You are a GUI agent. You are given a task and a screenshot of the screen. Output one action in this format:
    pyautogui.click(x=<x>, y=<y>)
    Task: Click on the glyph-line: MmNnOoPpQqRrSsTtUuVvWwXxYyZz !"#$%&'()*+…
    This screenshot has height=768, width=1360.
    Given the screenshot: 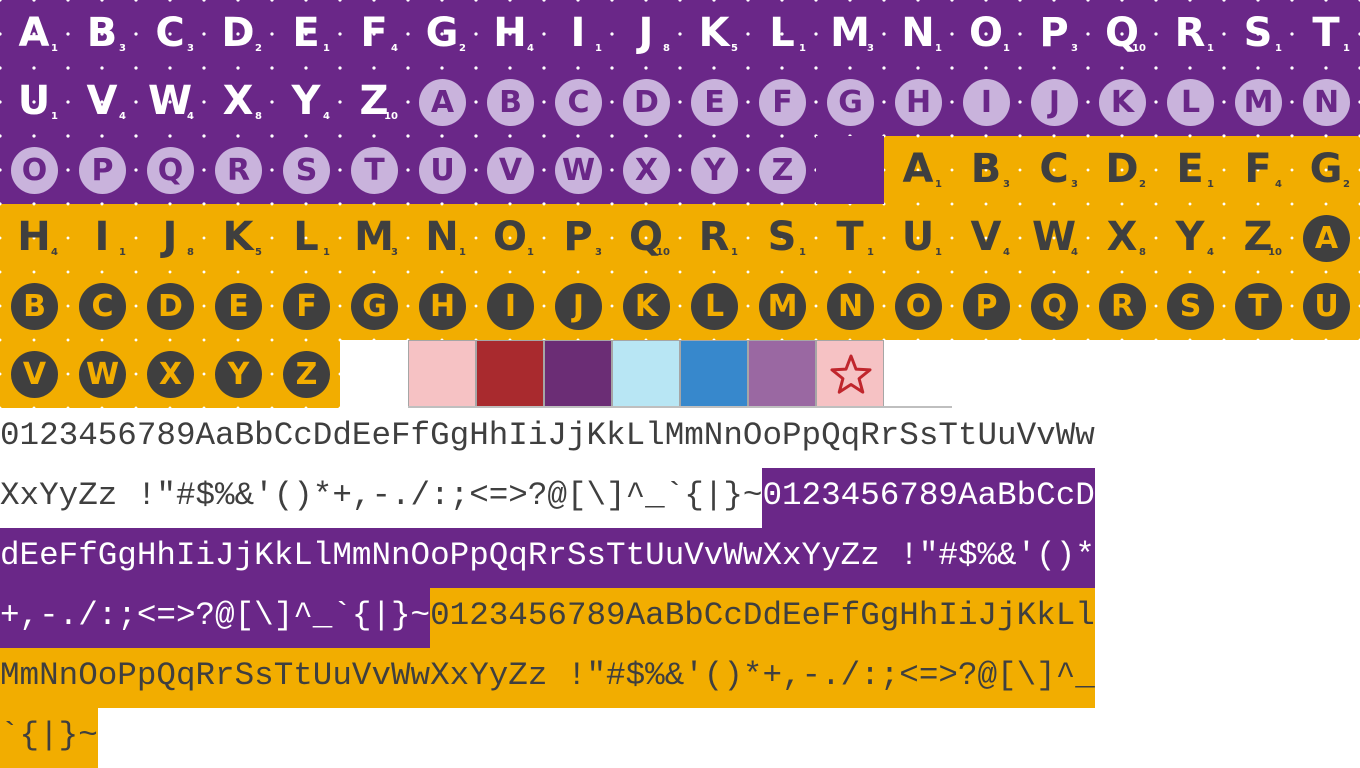 What is the action you would take?
    pyautogui.click(x=547, y=678)
    